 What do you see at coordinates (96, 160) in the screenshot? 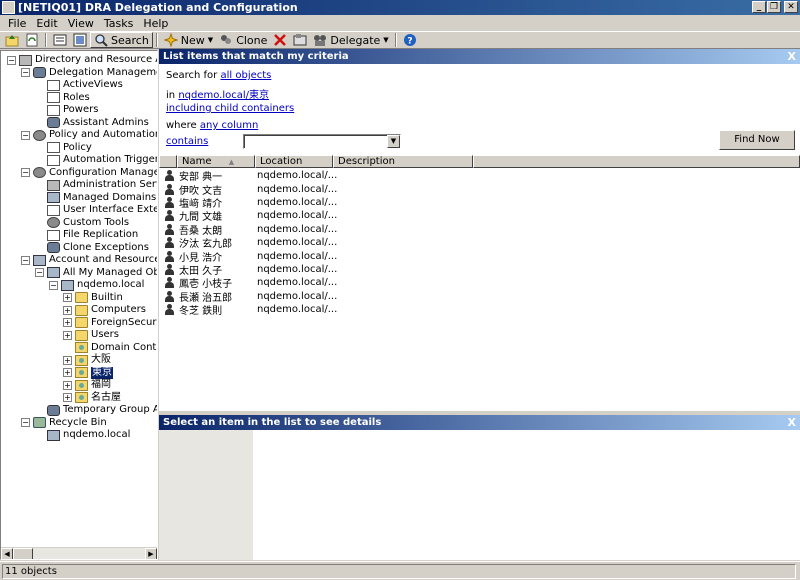
I see `tree-item: Automation Triggers` at bounding box center [96, 160].